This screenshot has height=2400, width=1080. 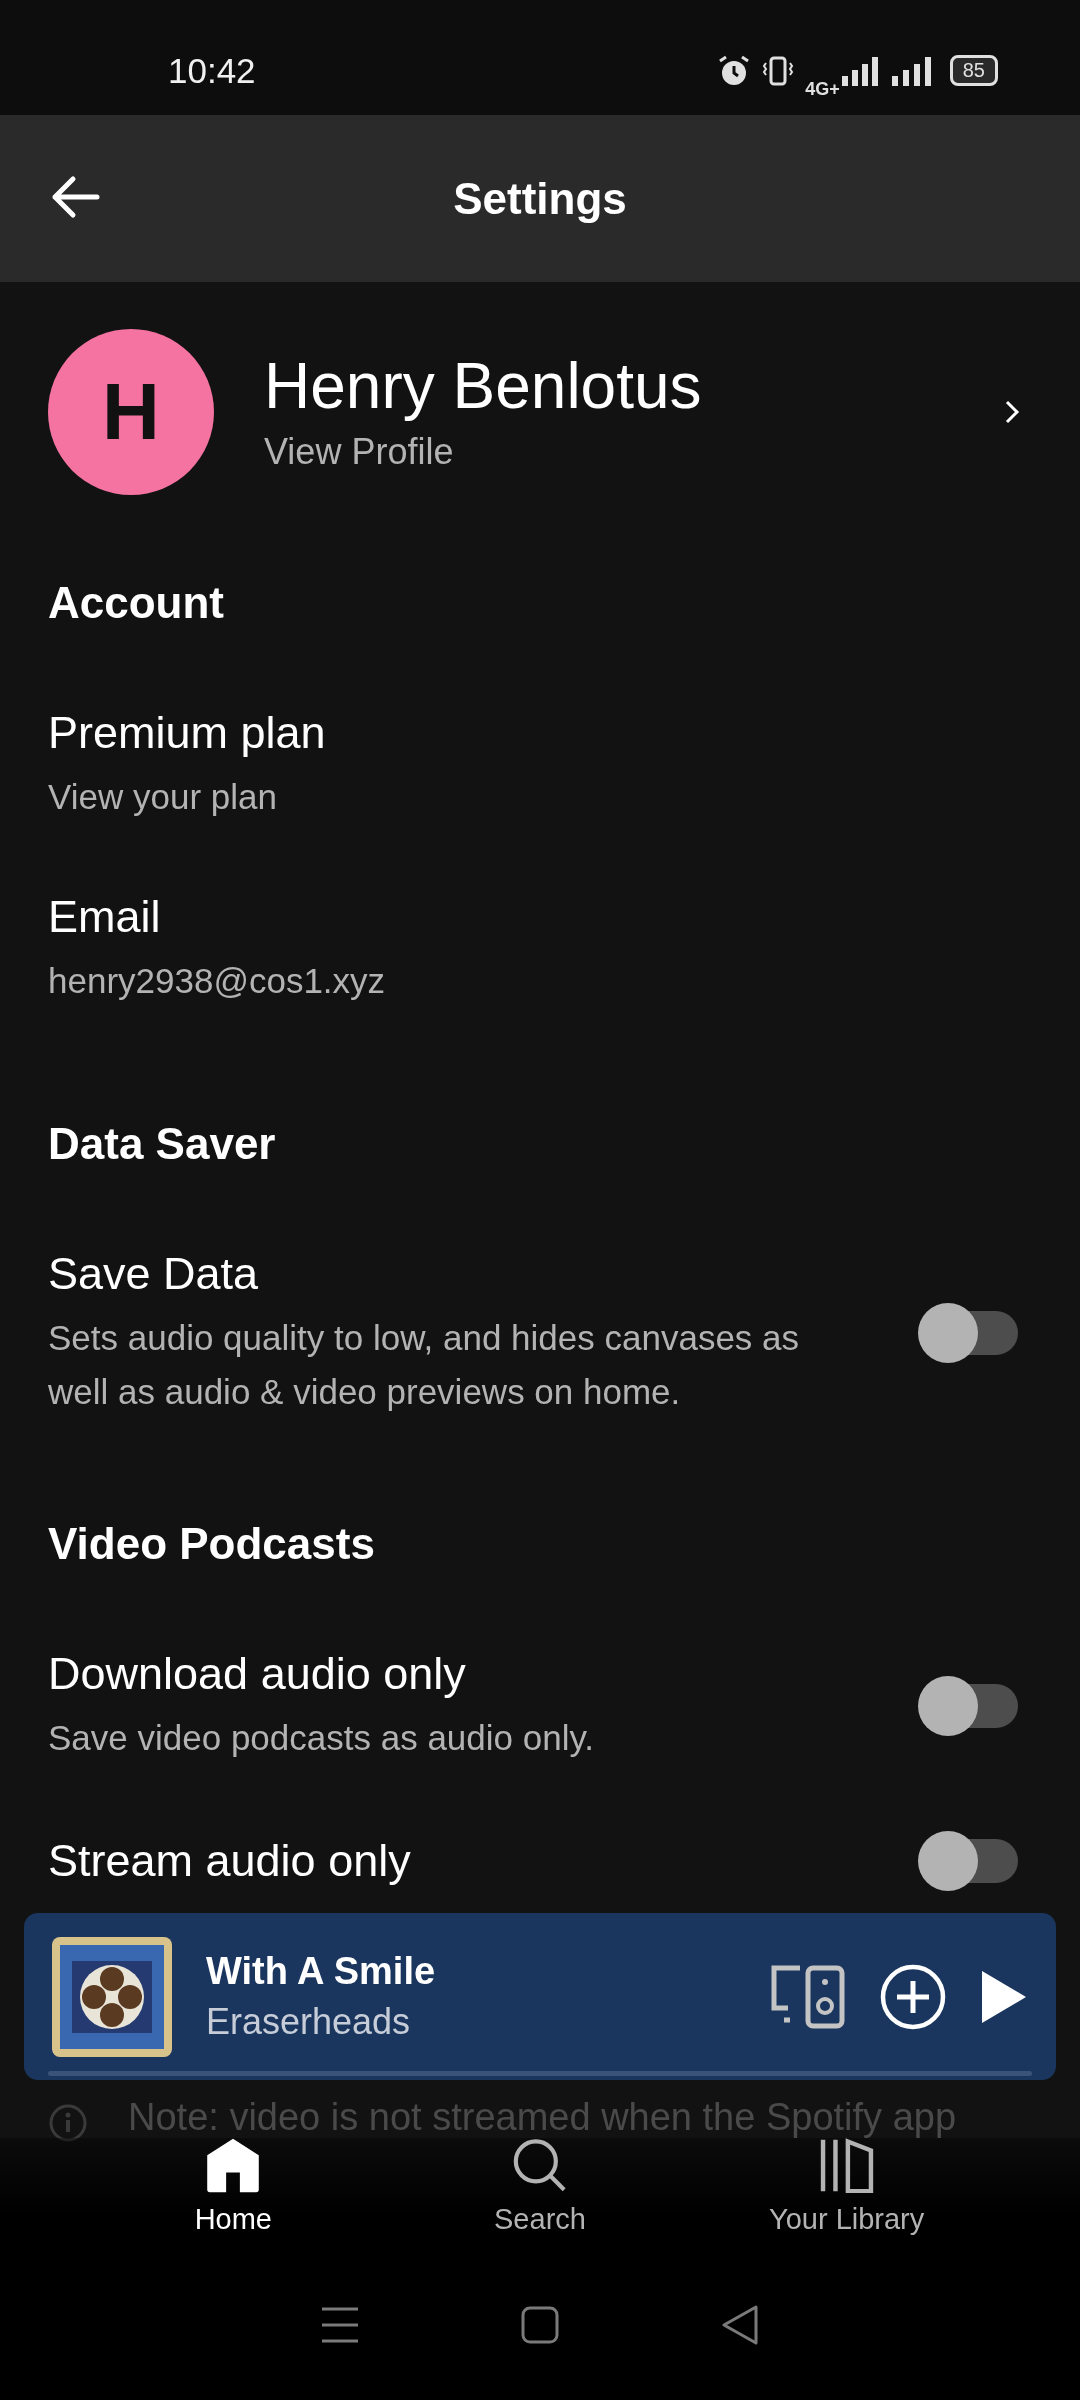 I want to click on setting-description: henry2938@cos1.xyz, so click(x=217, y=981).